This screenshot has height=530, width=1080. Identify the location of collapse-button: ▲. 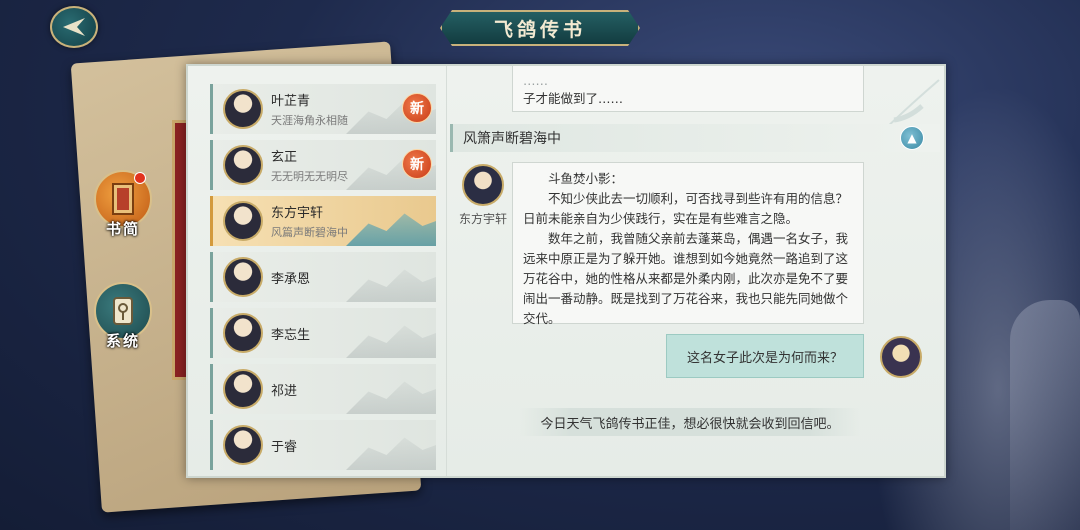
(912, 138).